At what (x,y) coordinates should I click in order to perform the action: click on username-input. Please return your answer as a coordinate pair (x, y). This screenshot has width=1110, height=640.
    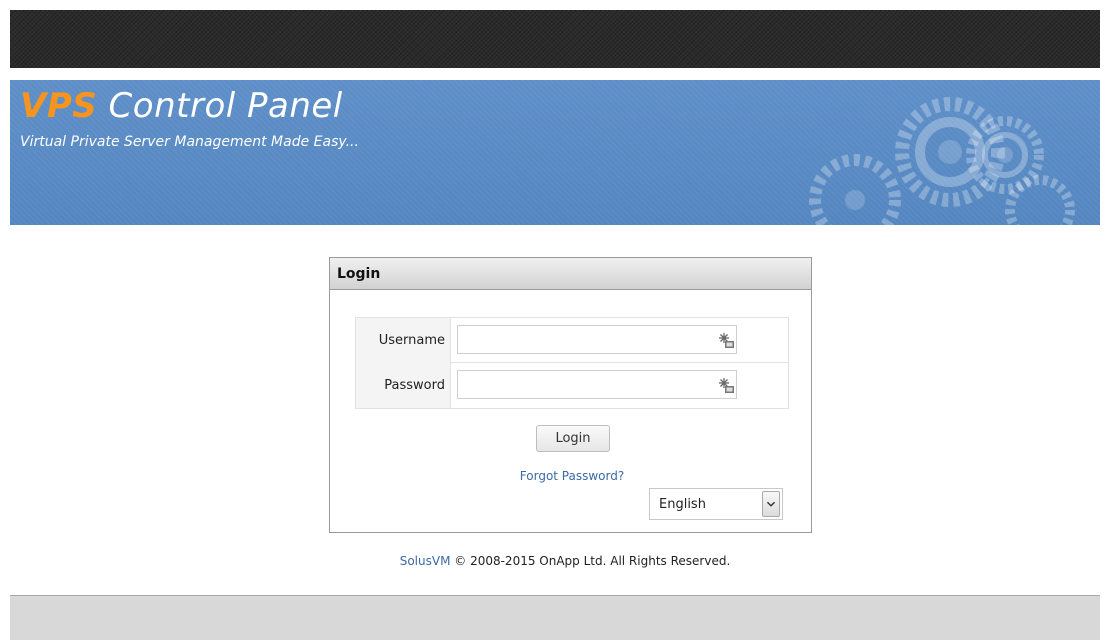
    Looking at the image, I should click on (597, 339).